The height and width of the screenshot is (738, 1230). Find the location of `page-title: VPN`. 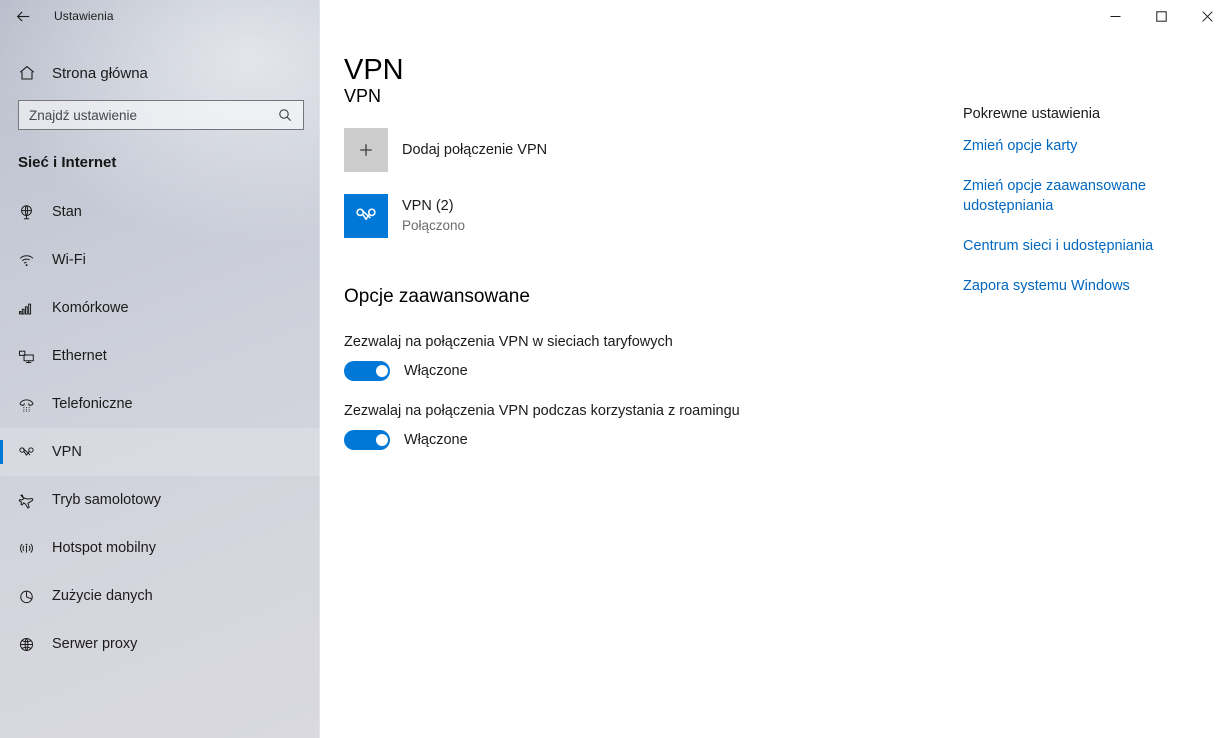

page-title: VPN is located at coordinates (374, 70).